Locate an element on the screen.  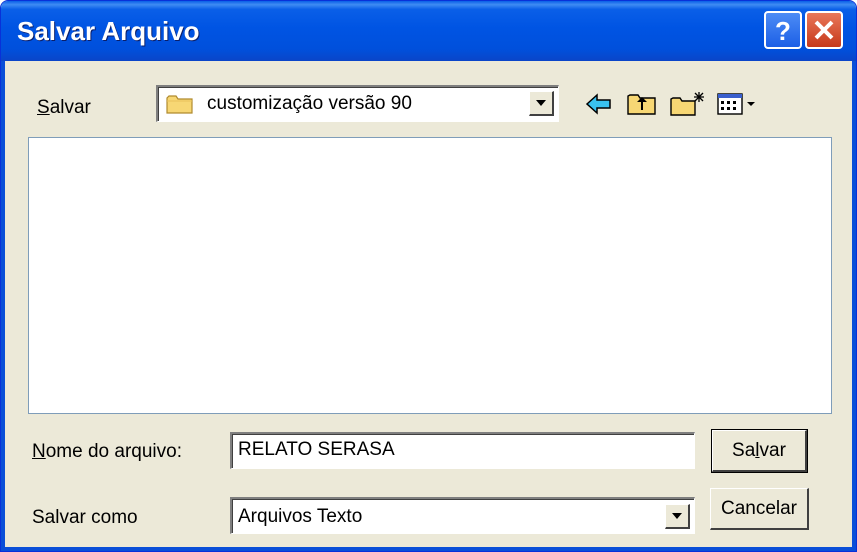
back-arrow-icon is located at coordinates (599, 104).